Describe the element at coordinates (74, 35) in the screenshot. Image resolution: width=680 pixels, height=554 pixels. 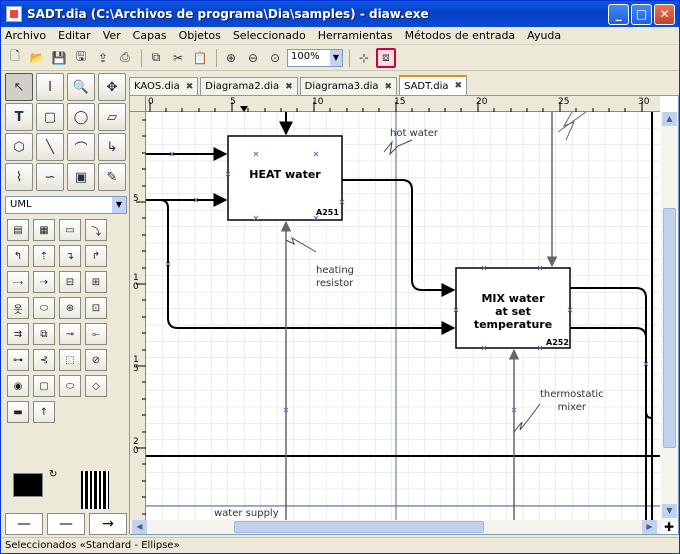
I see `menu-editar: Editar` at that location.